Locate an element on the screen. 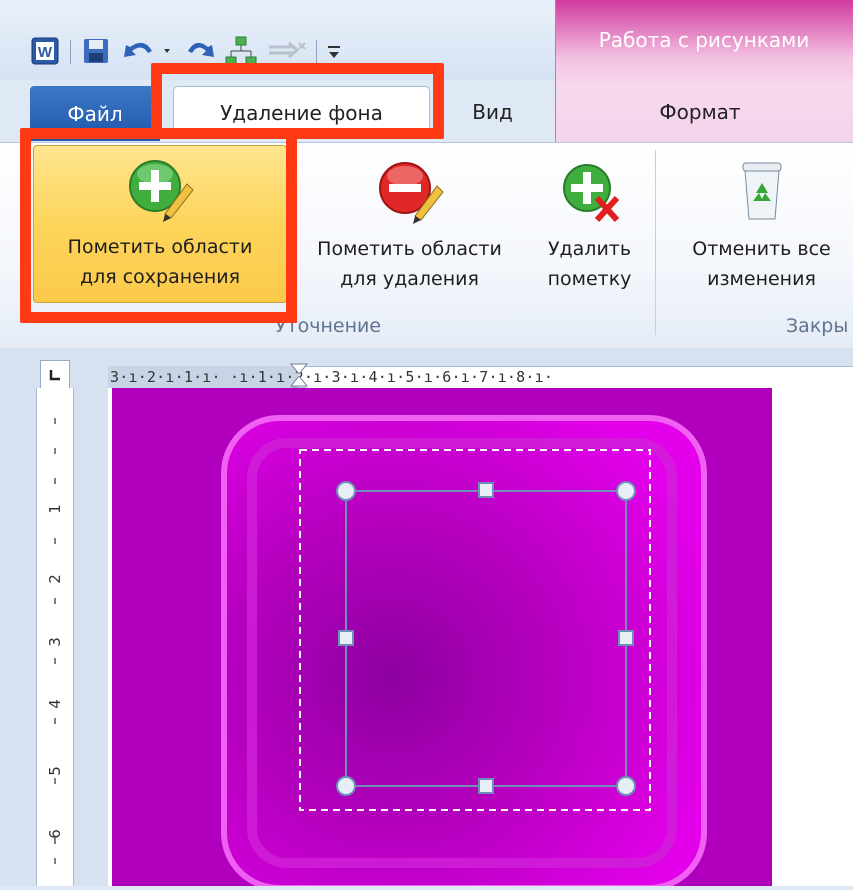 The height and width of the screenshot is (890, 853). recycle-bin-icon is located at coordinates (762, 191).